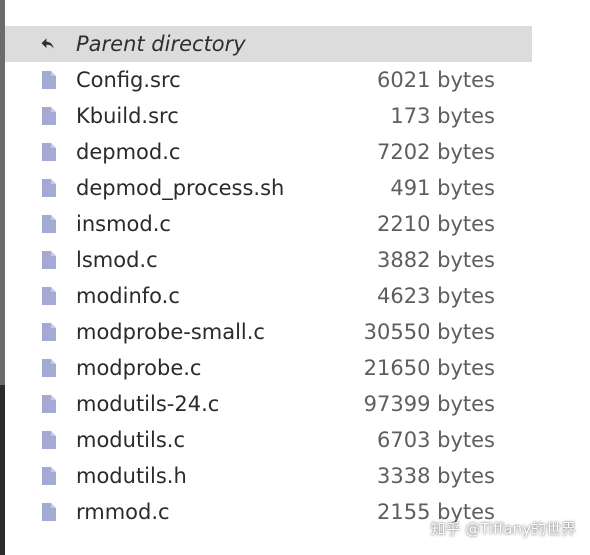 This screenshot has width=590, height=555. Describe the element at coordinates (170, 332) in the screenshot. I see `file-name: modprobe-small.c` at that location.